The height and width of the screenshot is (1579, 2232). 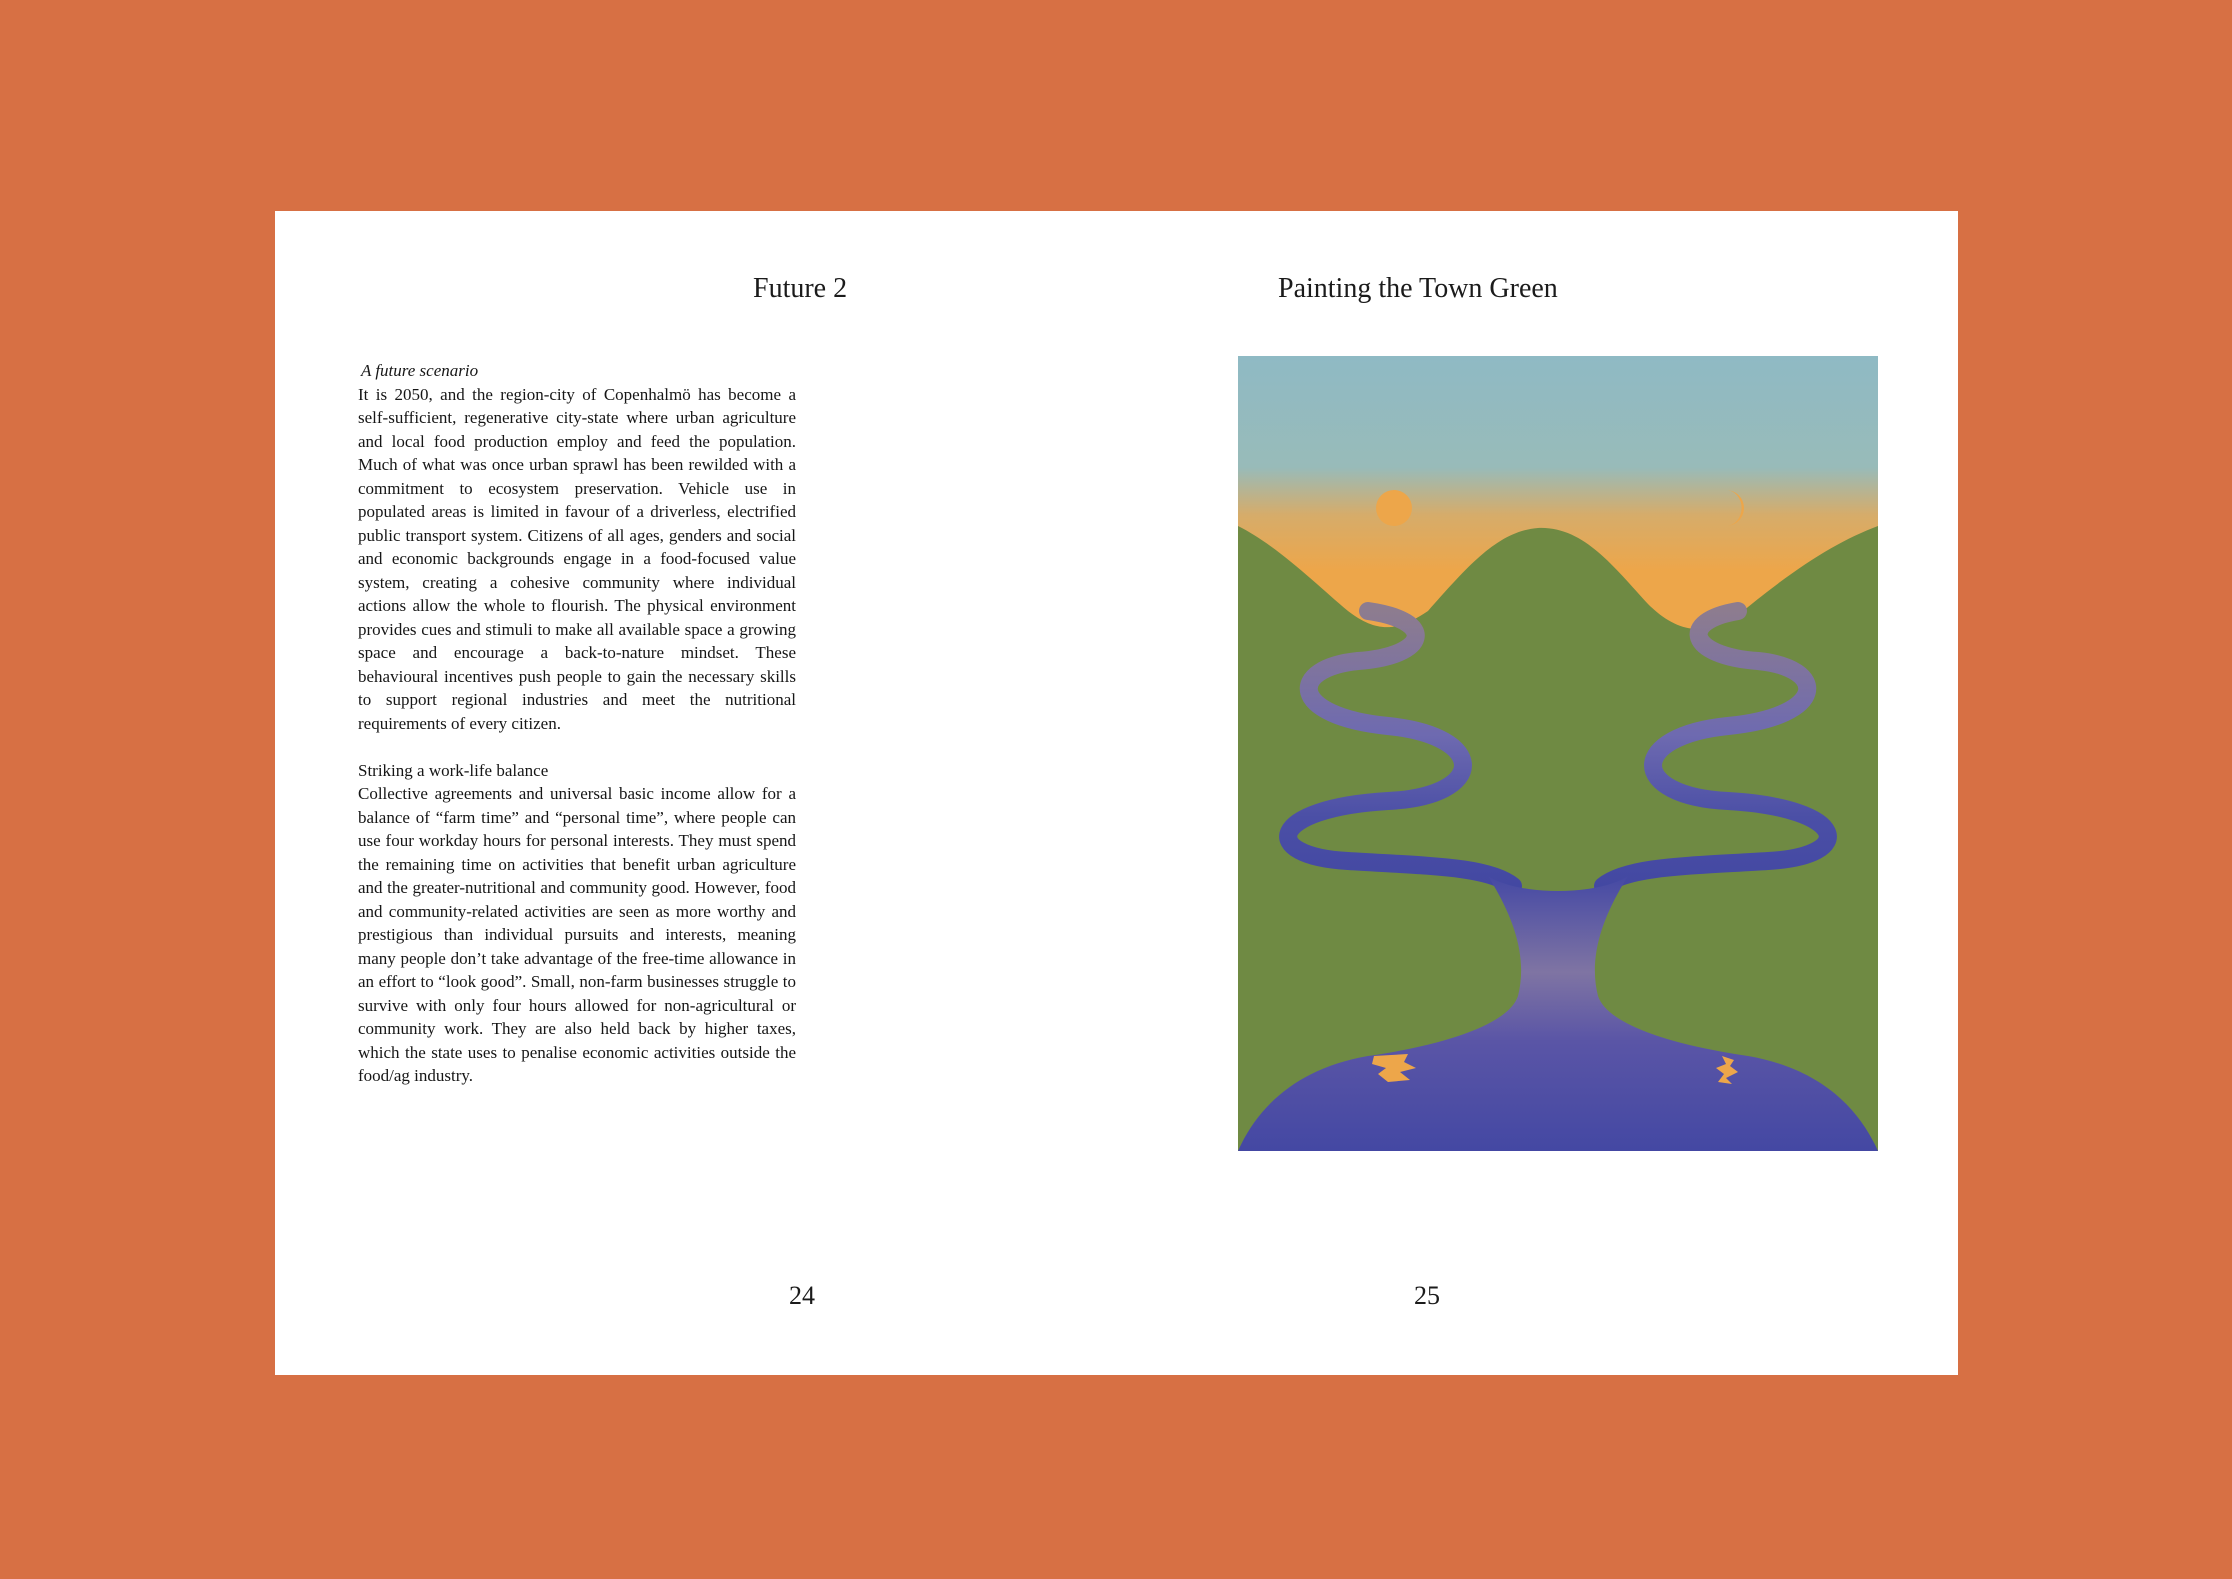 What do you see at coordinates (1558, 753) in the screenshot?
I see `landscape-illustration` at bounding box center [1558, 753].